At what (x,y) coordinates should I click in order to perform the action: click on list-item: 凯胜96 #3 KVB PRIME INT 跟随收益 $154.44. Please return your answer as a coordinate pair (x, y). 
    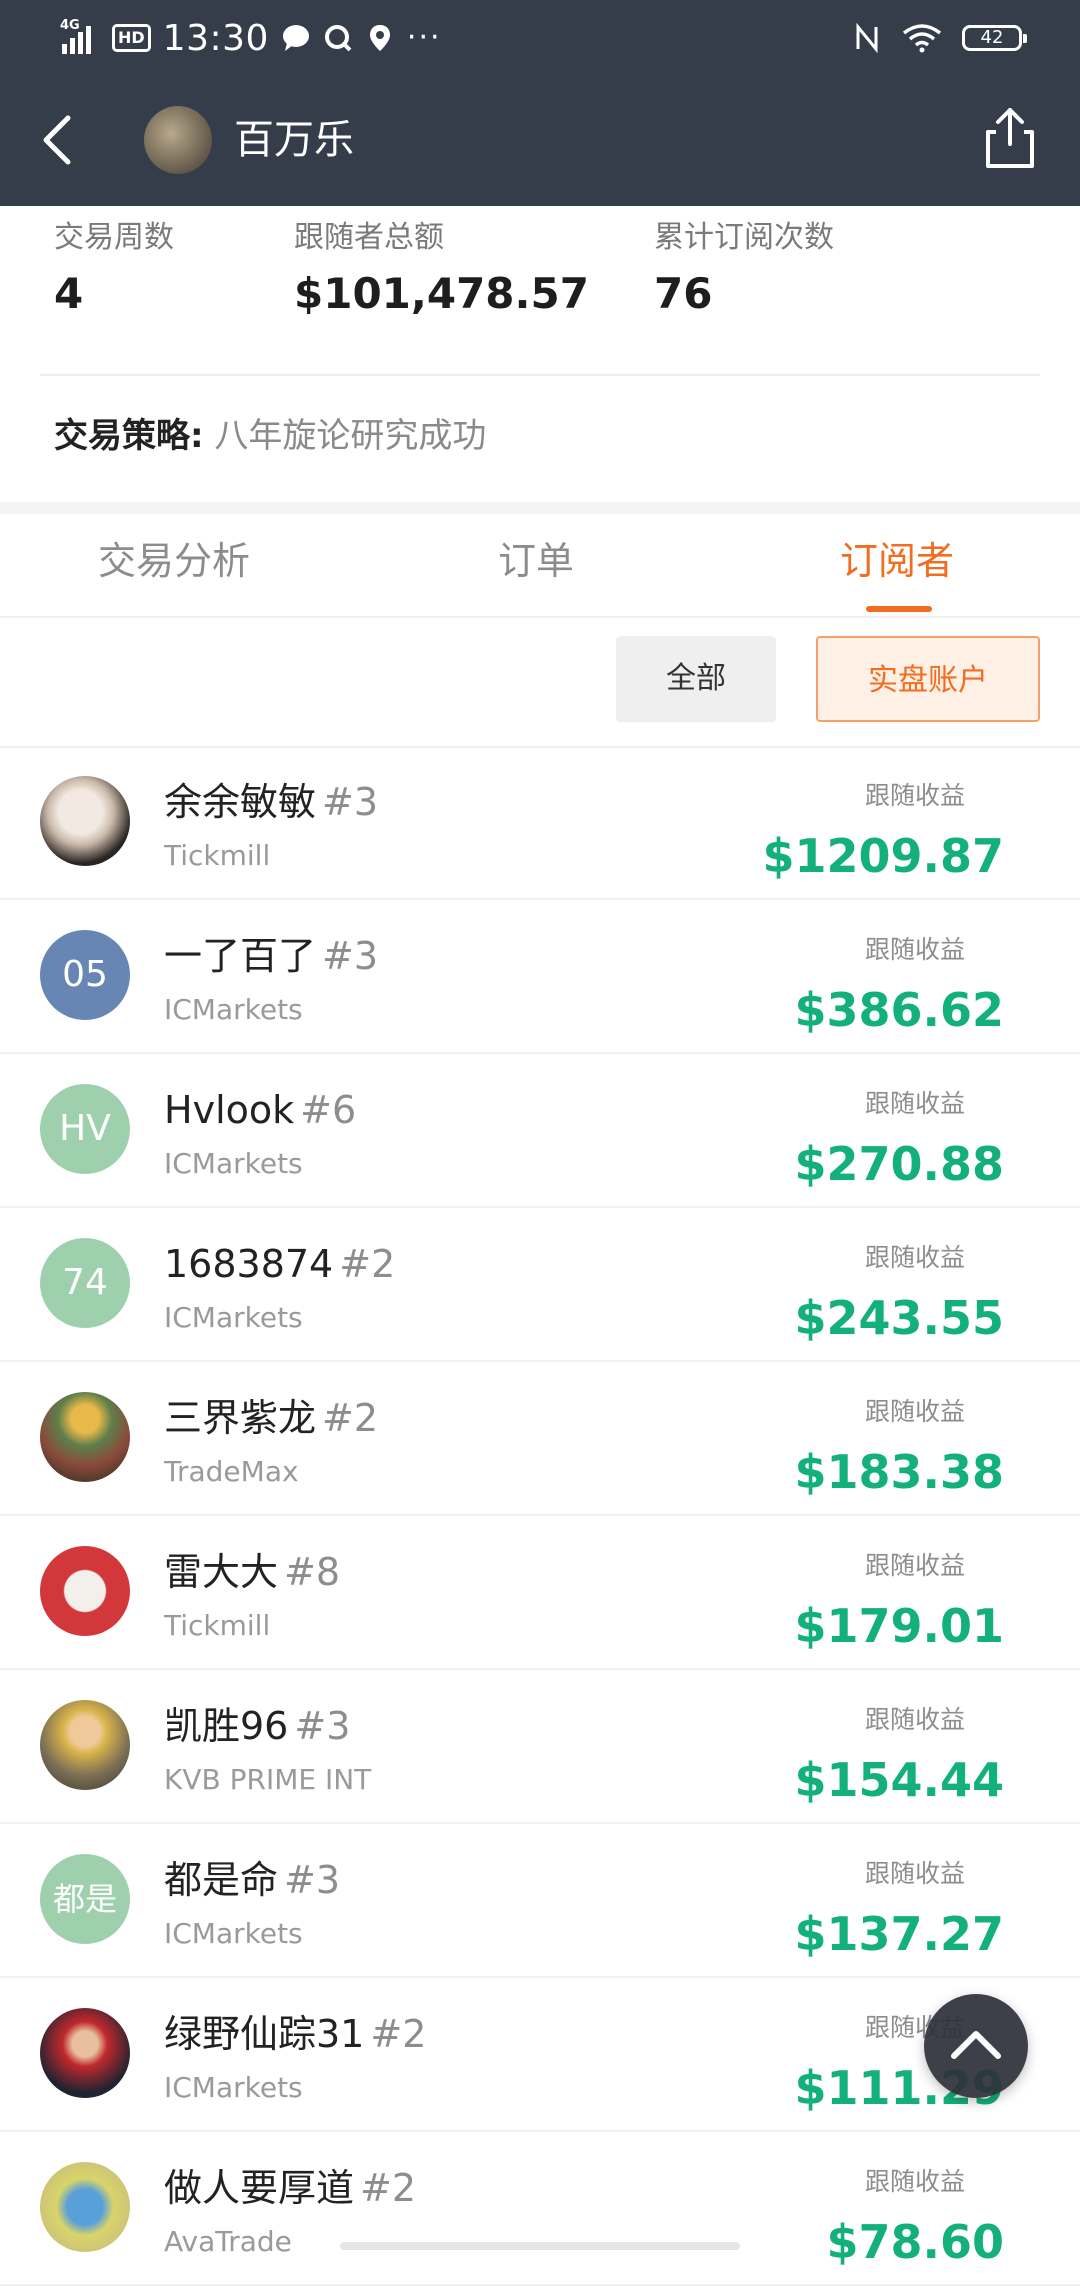
    Looking at the image, I should click on (540, 1747).